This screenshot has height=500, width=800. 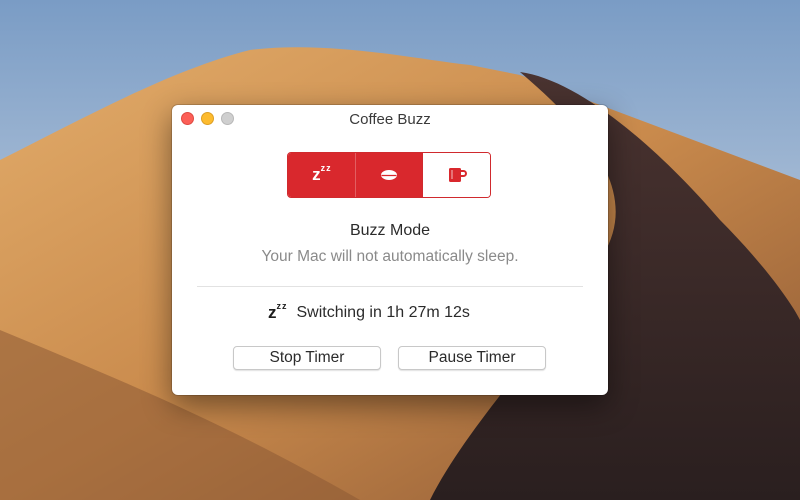 I want to click on window-title: Coffee Buzz, so click(x=390, y=119).